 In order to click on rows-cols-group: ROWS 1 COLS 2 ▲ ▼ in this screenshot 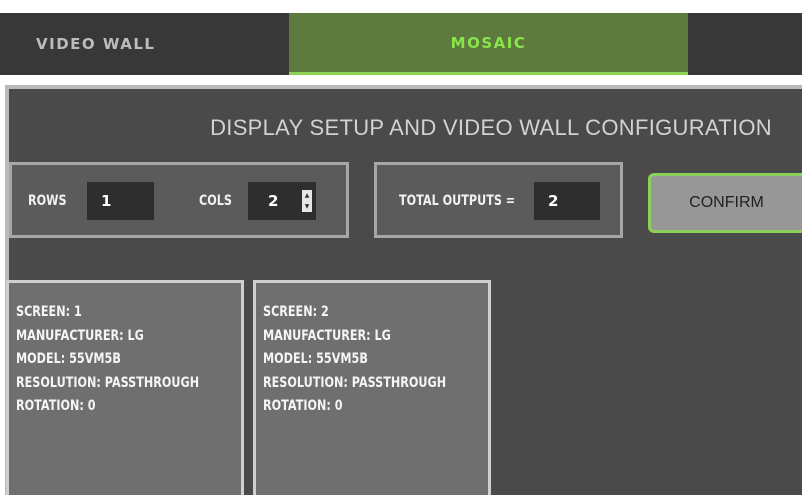, I will do `click(179, 200)`.